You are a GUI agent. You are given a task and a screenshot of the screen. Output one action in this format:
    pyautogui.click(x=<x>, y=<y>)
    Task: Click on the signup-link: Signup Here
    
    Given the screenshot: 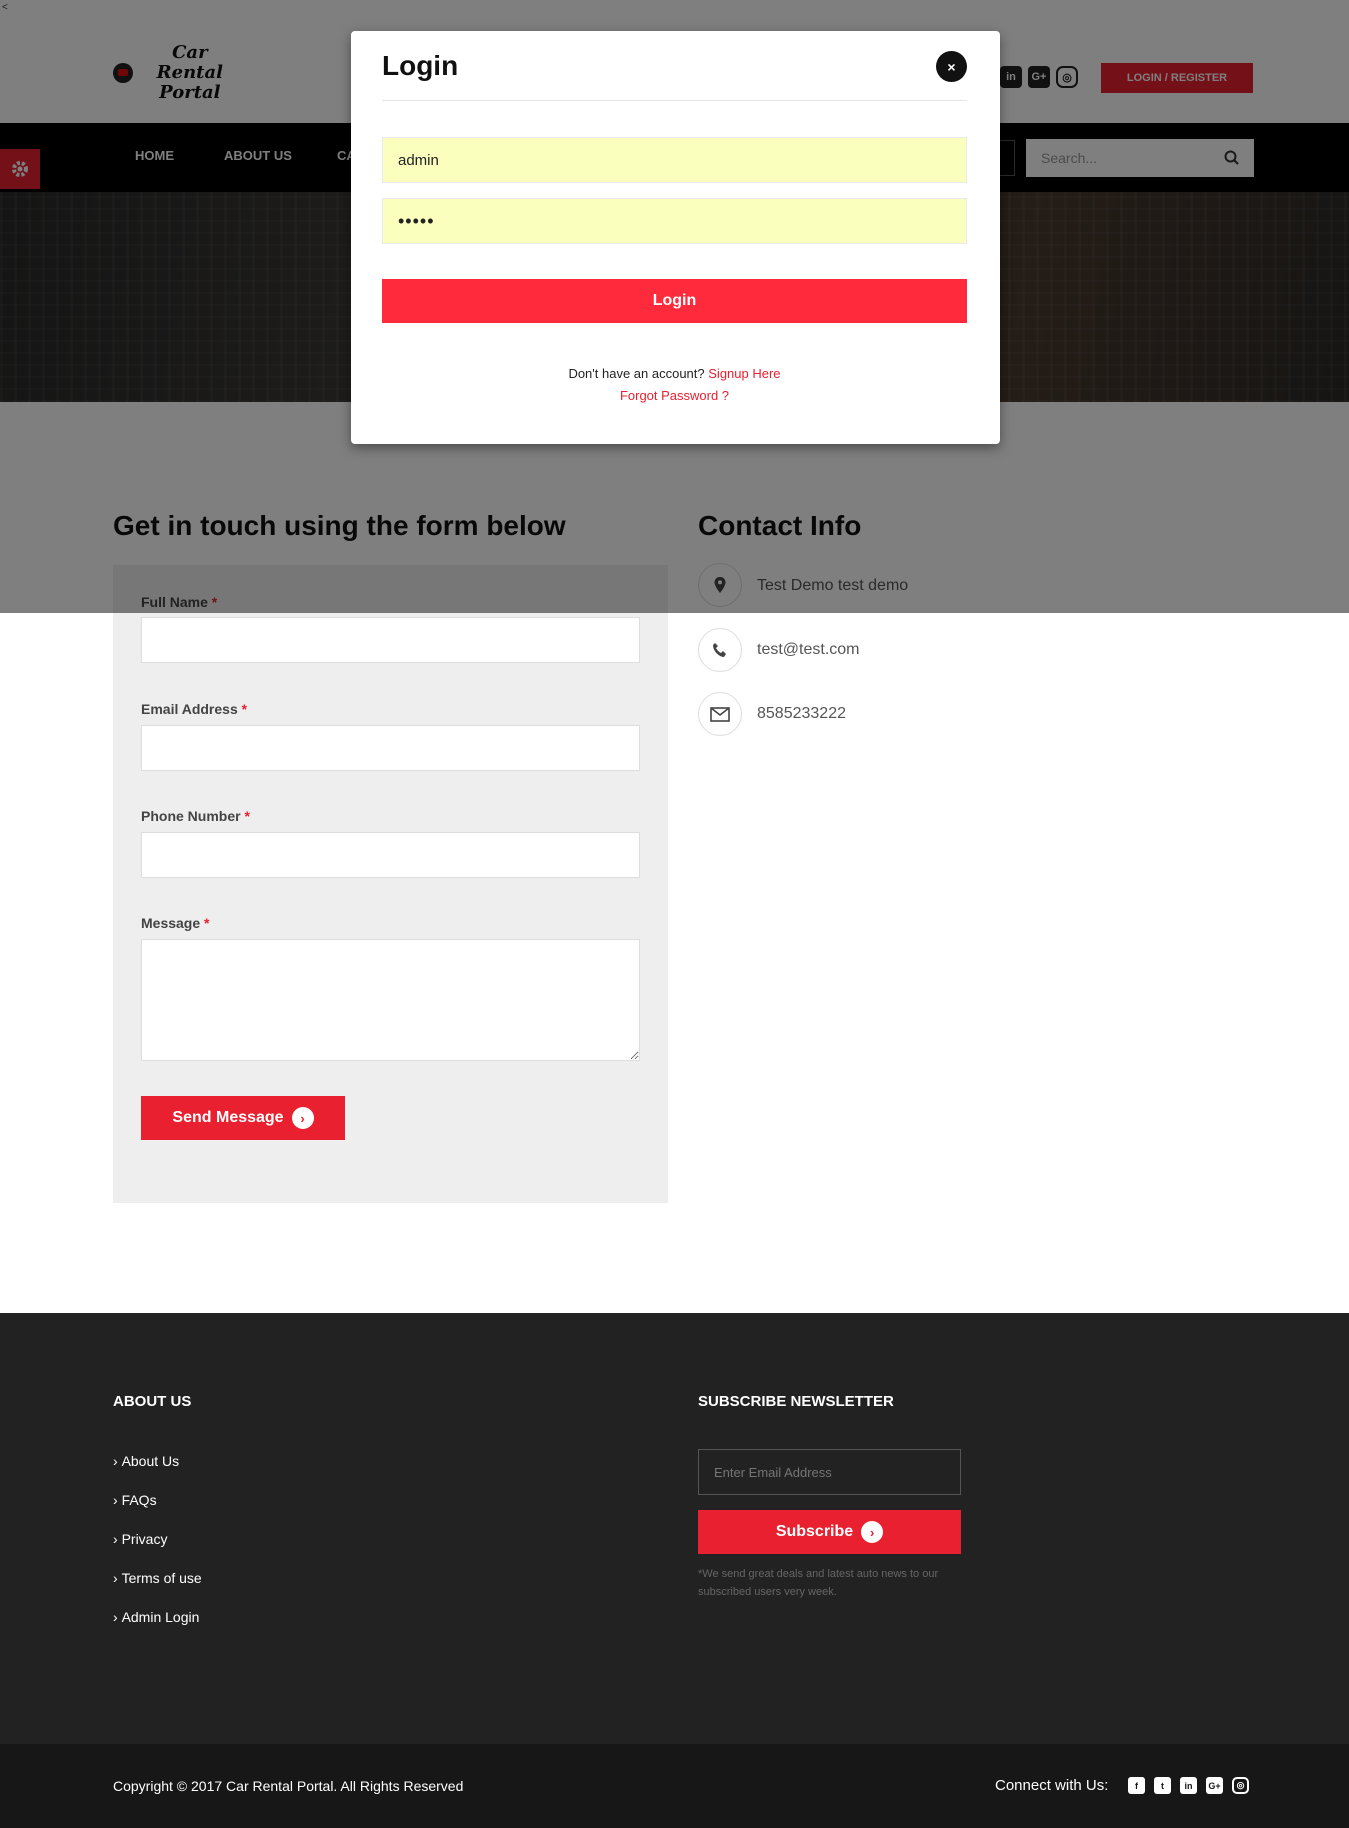 What is the action you would take?
    pyautogui.click(x=744, y=373)
    